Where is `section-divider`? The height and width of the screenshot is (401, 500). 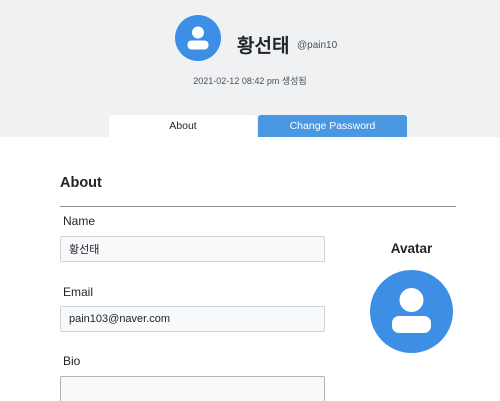
section-divider is located at coordinates (258, 206).